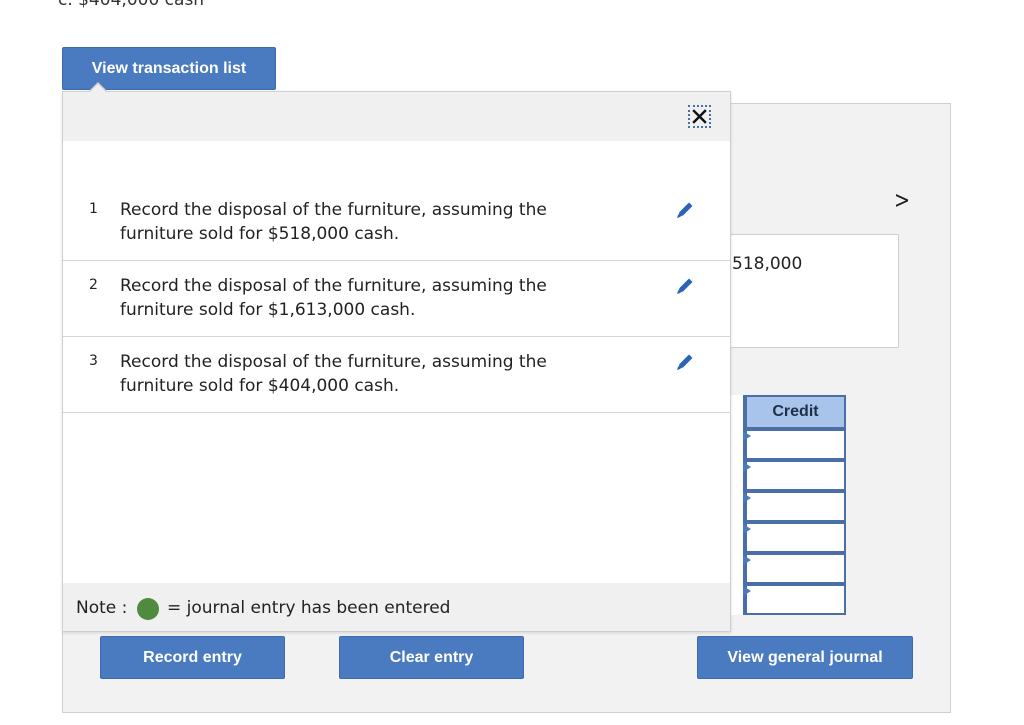 The width and height of the screenshot is (1024, 725). What do you see at coordinates (813, 291) in the screenshot?
I see `transaction-amount-box` at bounding box center [813, 291].